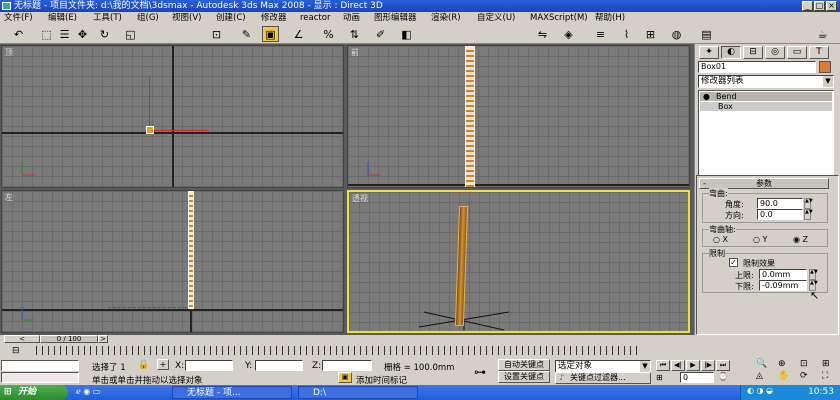 The height and width of the screenshot is (400, 840). I want to click on fov-icon: ◬, so click(766, 376).